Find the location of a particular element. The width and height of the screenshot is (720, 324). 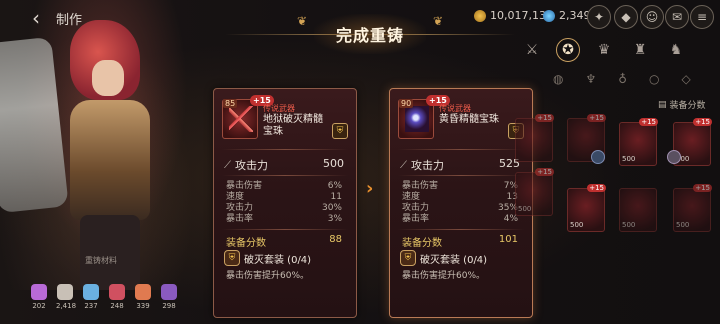

ring-sub-icon: ◍ is located at coordinates (558, 79).